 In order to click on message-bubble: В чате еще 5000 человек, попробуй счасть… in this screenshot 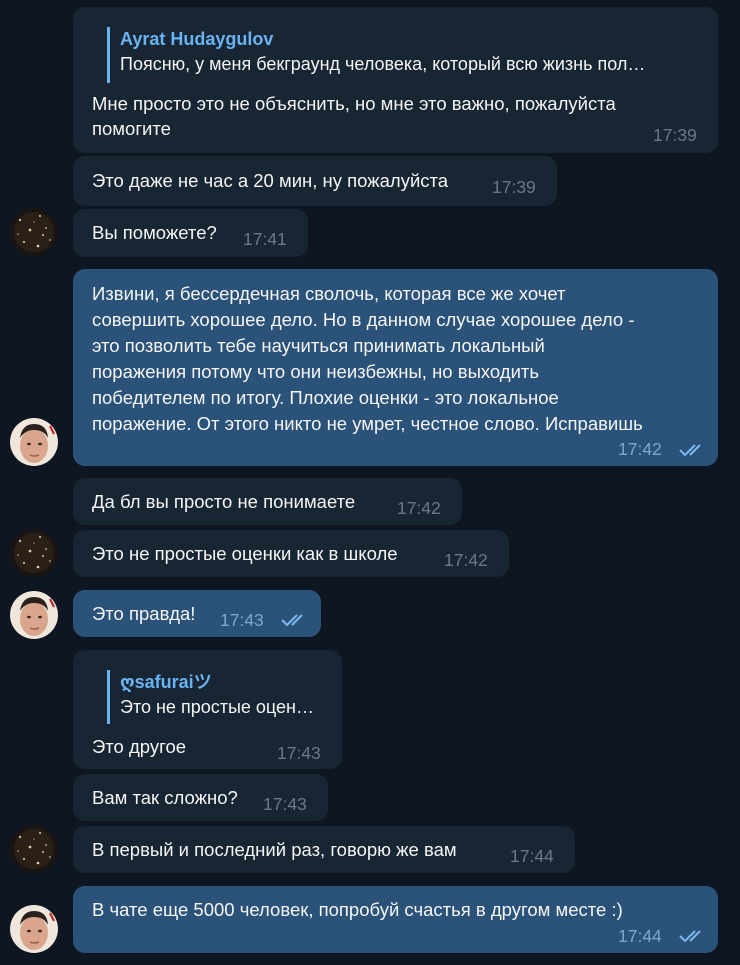, I will do `click(395, 919)`.